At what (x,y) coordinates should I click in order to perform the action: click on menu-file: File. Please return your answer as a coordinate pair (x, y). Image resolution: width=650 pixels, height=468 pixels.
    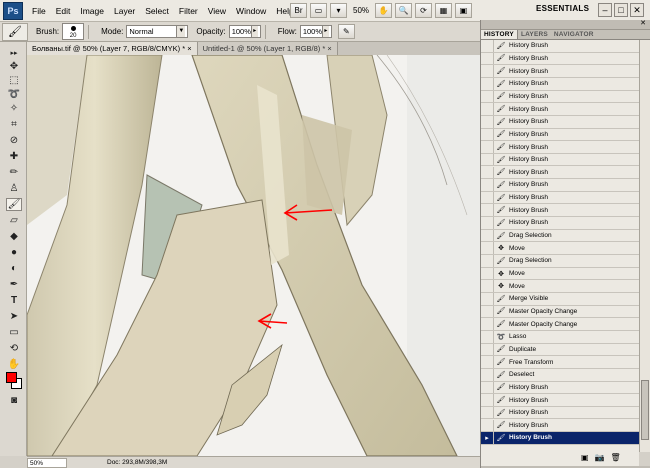
    Looking at the image, I should click on (39, 11).